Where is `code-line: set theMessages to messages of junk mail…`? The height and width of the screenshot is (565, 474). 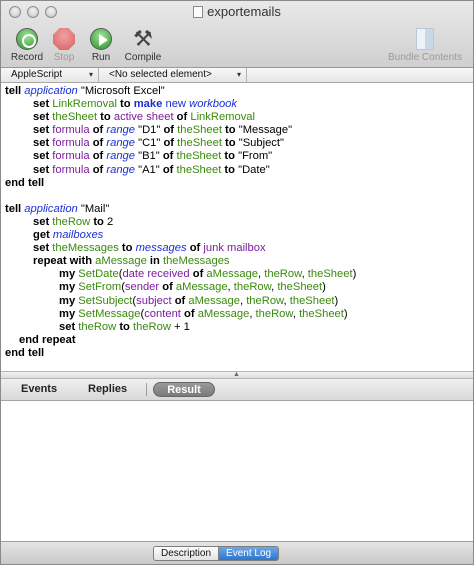 code-line: set theMessages to messages of junk mail… is located at coordinates (149, 248).